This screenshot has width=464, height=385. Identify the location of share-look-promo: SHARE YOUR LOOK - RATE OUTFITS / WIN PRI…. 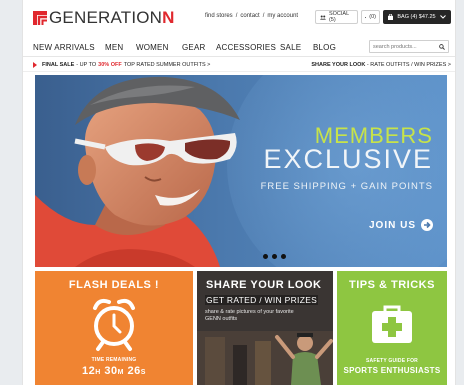
(381, 65).